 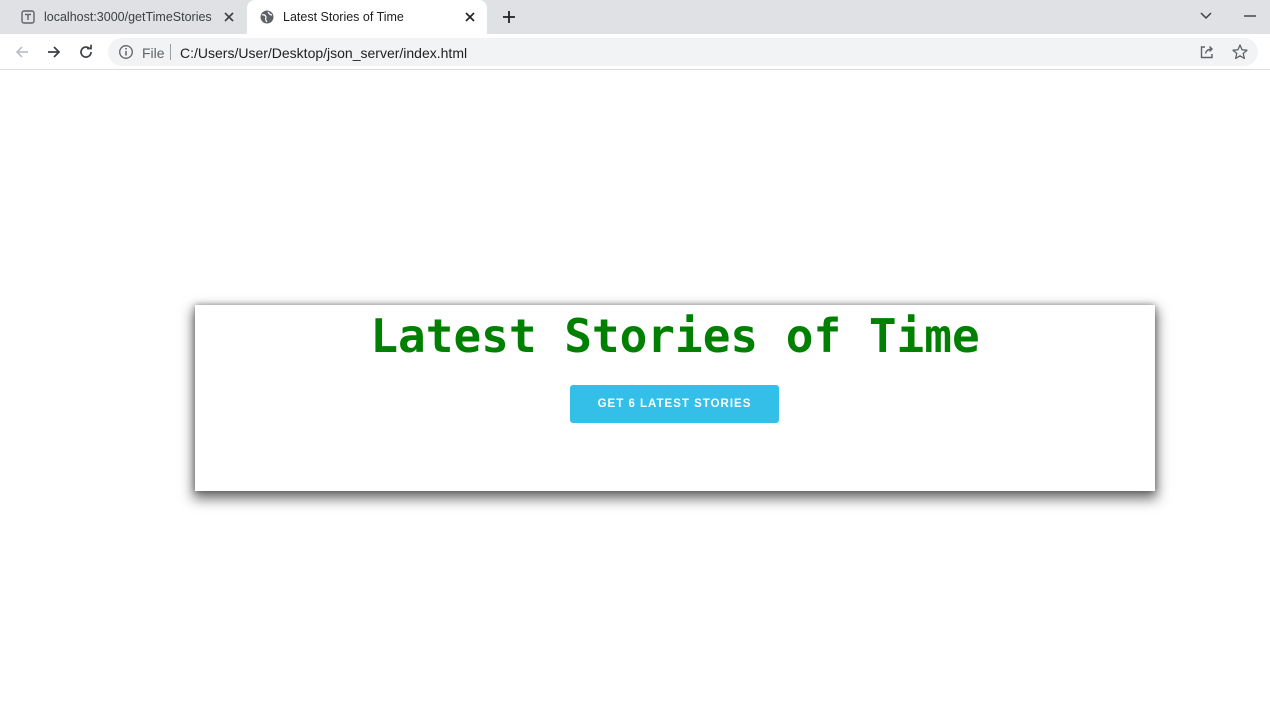 What do you see at coordinates (22, 52) in the screenshot?
I see `back-arrow-icon` at bounding box center [22, 52].